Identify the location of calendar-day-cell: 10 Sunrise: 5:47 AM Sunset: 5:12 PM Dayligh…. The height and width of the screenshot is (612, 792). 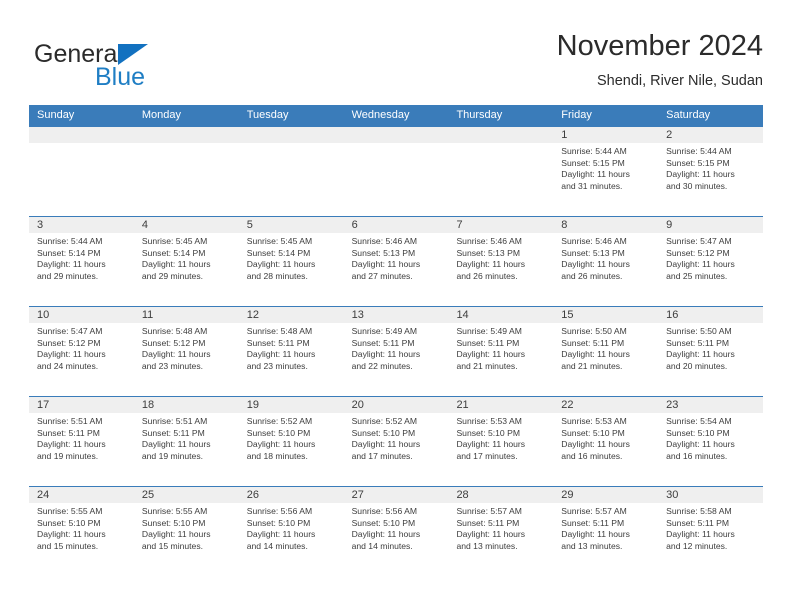
(81, 351).